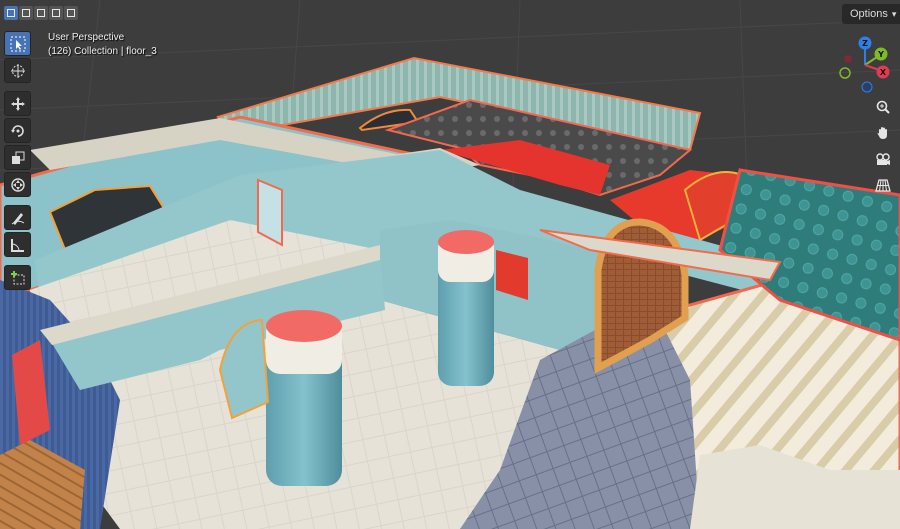  I want to click on select-box-icon, so click(17, 43).